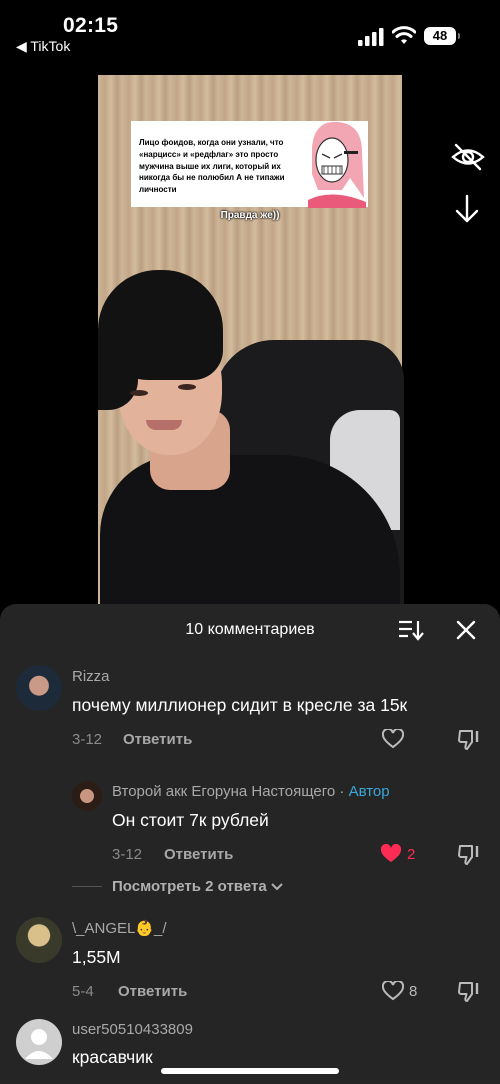 The width and height of the screenshot is (500, 1084). I want to click on view-replies-divider, so click(87, 886).